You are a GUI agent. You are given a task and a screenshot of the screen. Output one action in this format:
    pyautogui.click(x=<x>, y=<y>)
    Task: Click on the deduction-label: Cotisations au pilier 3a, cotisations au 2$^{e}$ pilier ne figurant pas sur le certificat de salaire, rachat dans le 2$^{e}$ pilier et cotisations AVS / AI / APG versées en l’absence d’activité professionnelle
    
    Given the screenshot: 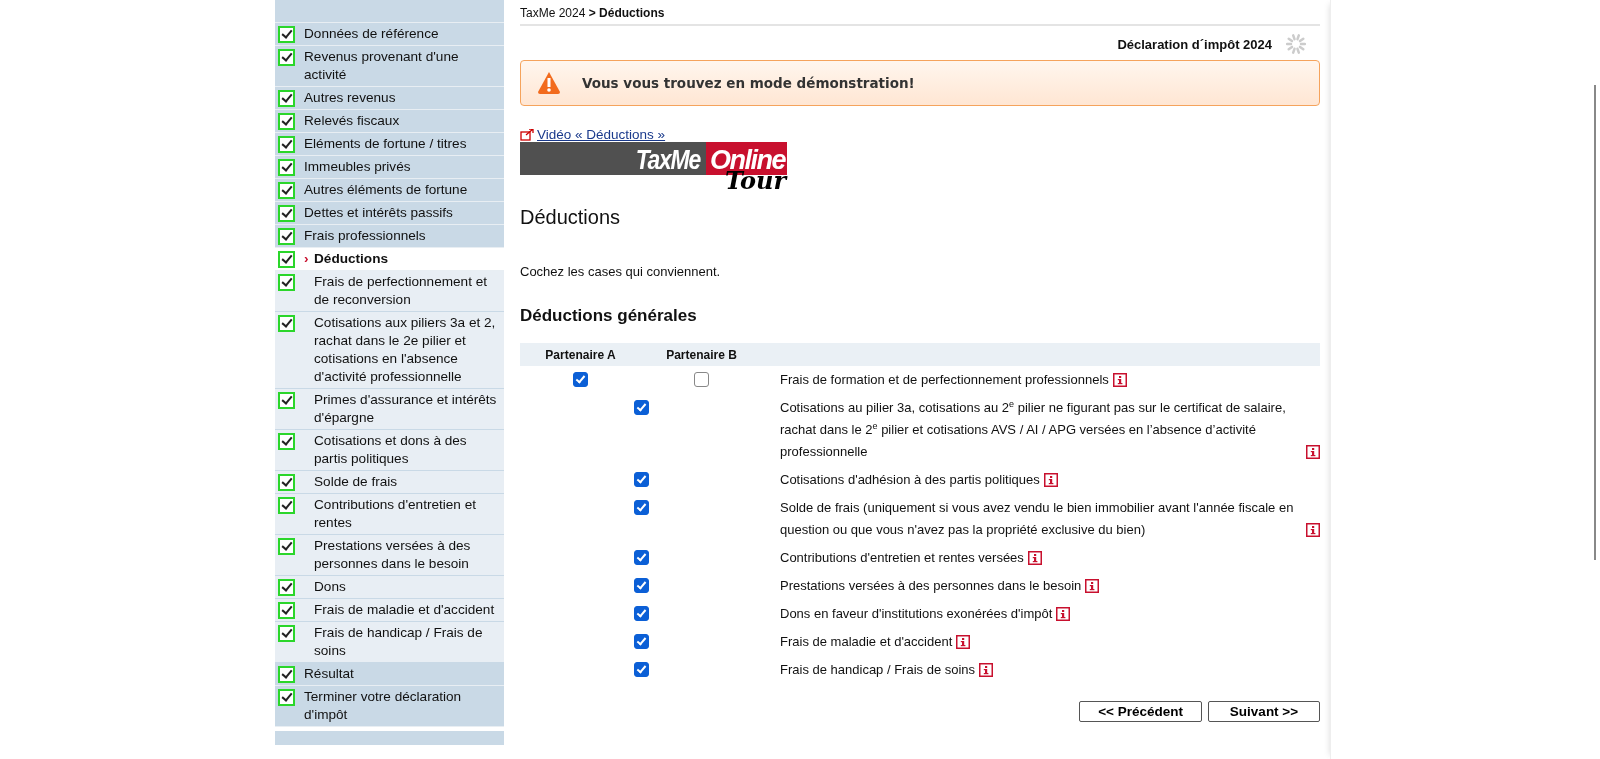 What is the action you would take?
    pyautogui.click(x=1033, y=429)
    